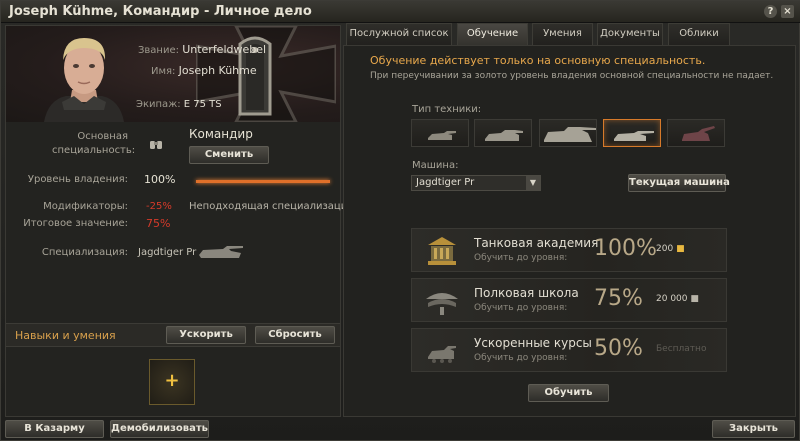  I want to click on skills-header: Навыки и умения Ускорить Сбросить, so click(173, 335).